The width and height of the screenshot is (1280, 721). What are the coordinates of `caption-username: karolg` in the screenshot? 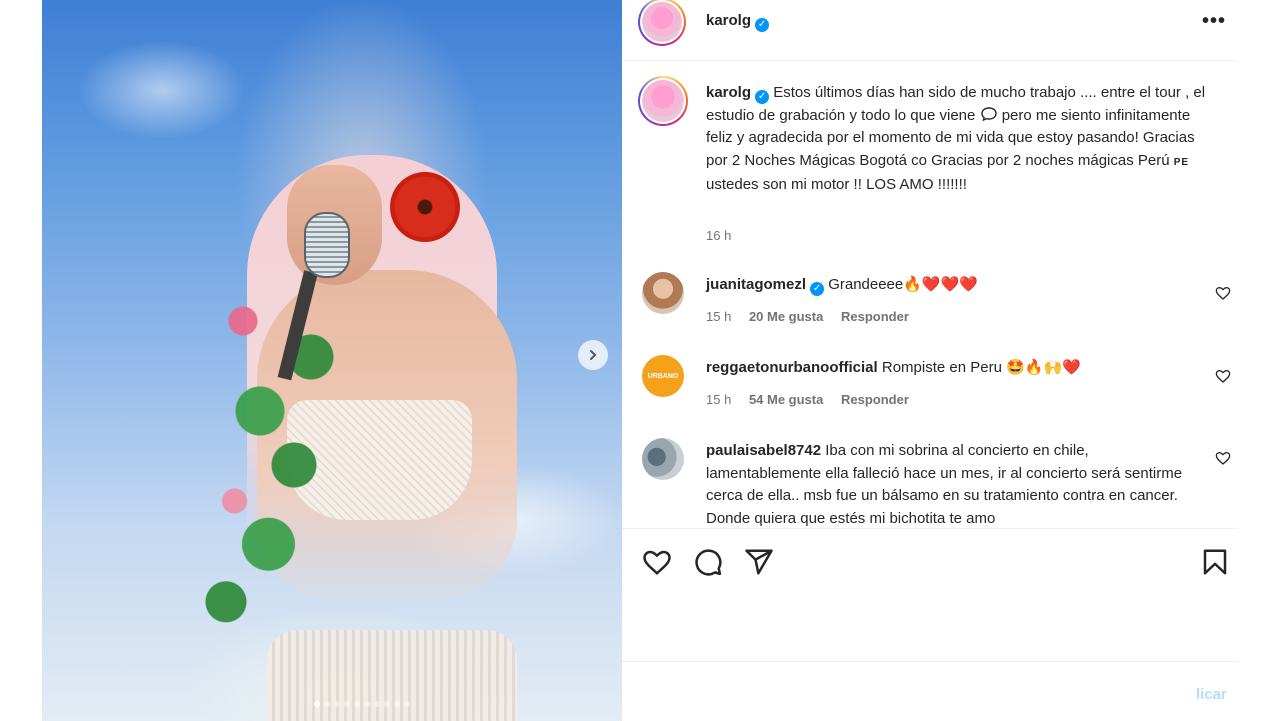 It's located at (728, 92).